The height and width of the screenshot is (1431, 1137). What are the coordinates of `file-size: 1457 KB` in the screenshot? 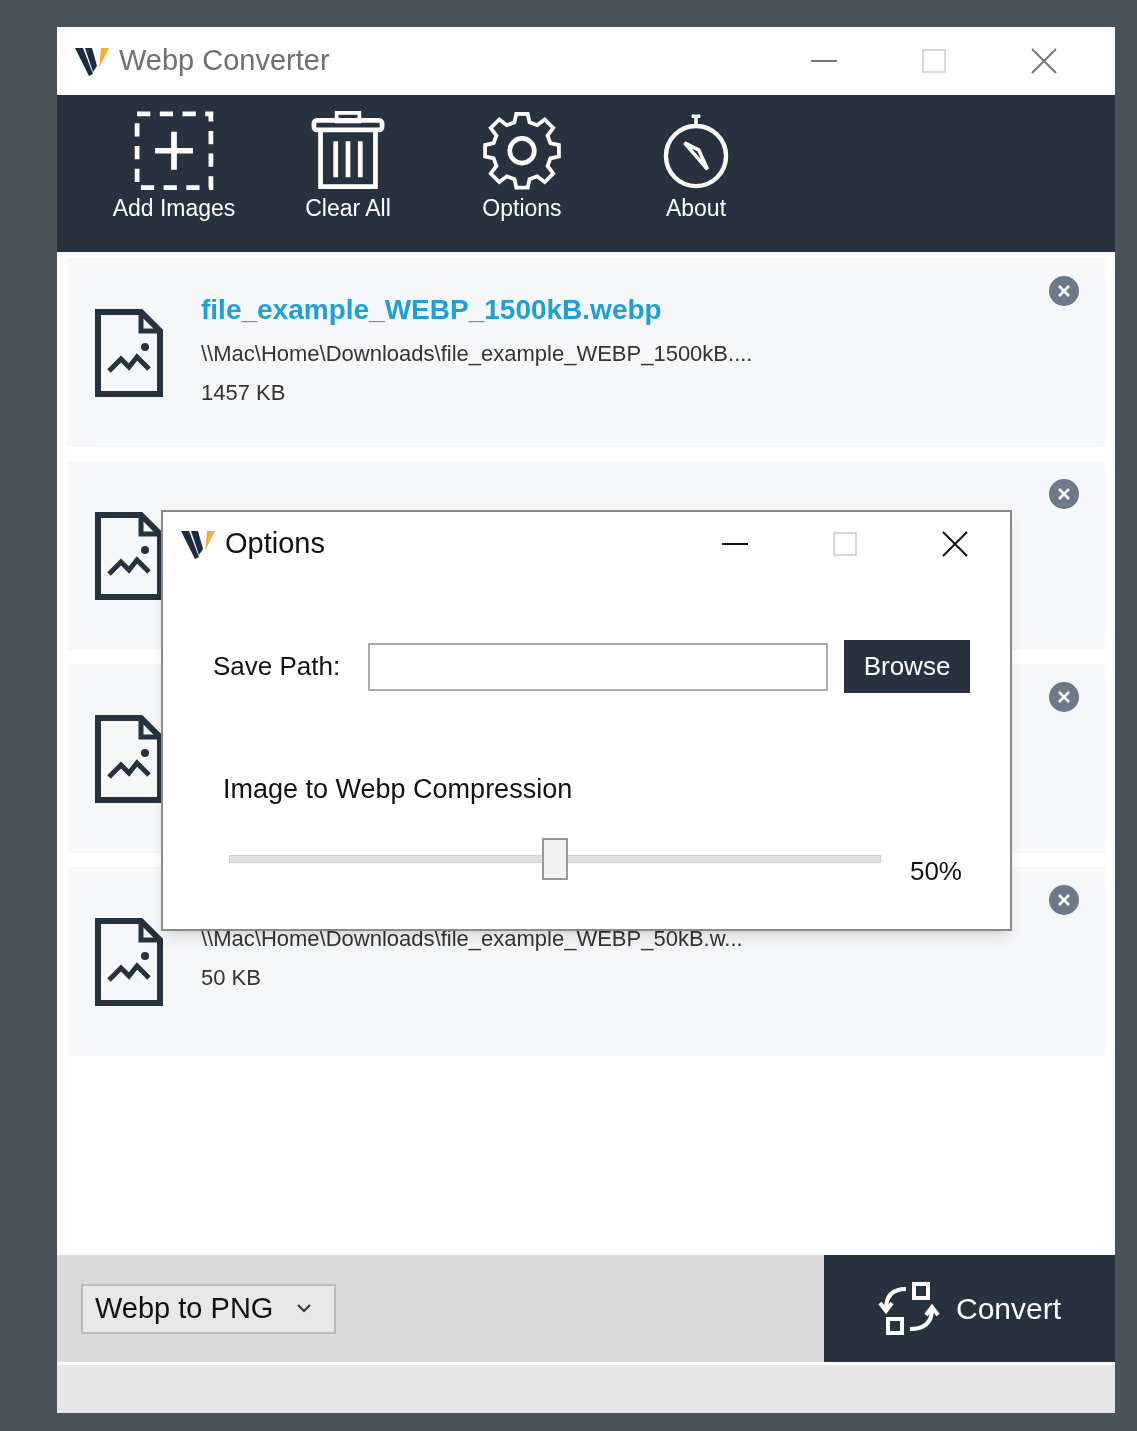 It's located at (244, 392).